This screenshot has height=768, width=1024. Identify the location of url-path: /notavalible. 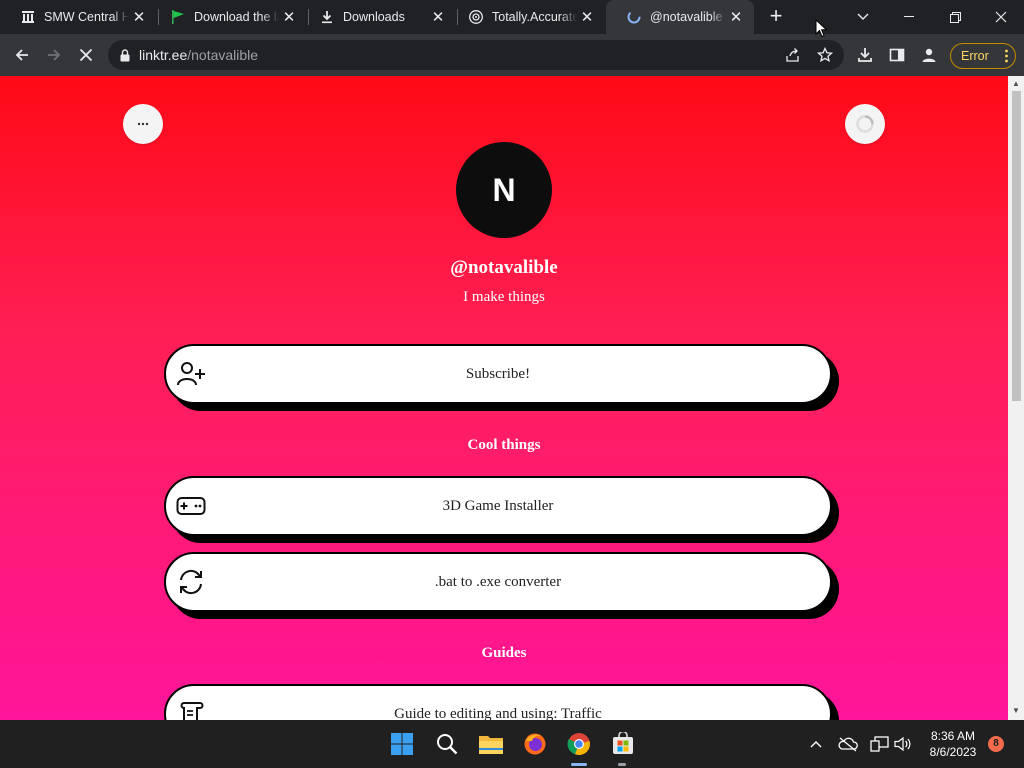
(223, 55).